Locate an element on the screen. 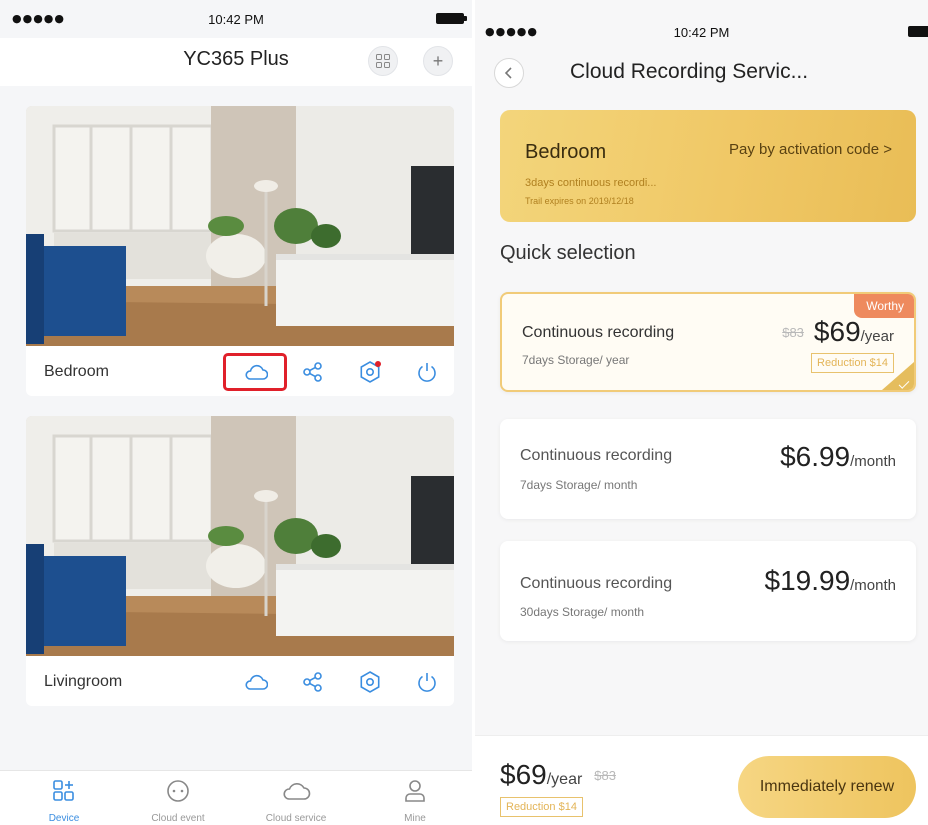 This screenshot has height=825, width=928. chevron-left-icon is located at coordinates (508, 73).